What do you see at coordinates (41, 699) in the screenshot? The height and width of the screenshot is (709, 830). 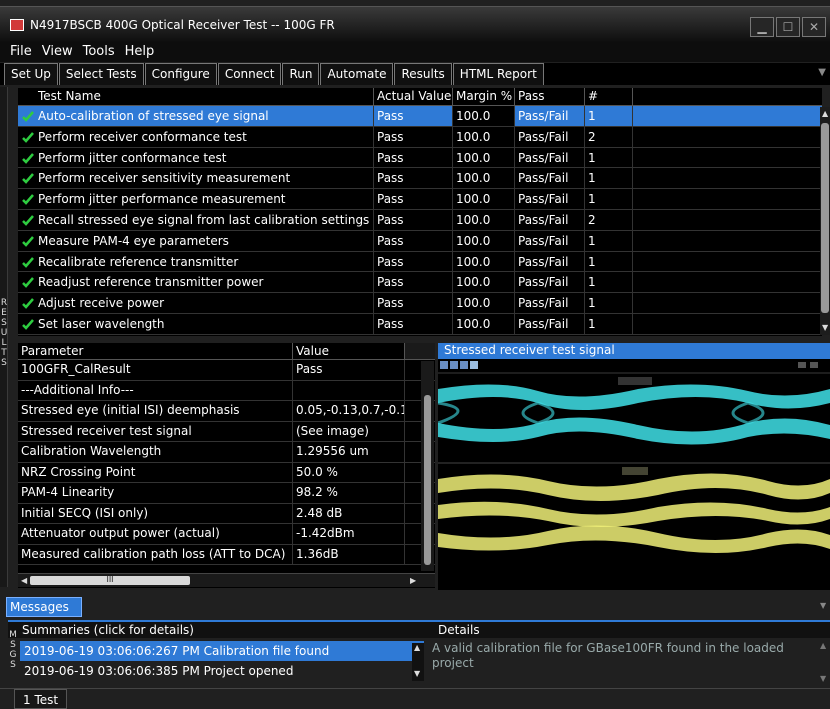 I see `status-test-tab: 1 Test` at bounding box center [41, 699].